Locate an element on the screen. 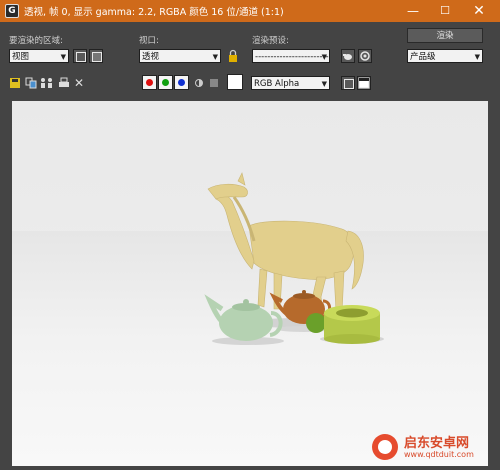 The height and width of the screenshot is (470, 500). edit-region-button is located at coordinates (80, 56).